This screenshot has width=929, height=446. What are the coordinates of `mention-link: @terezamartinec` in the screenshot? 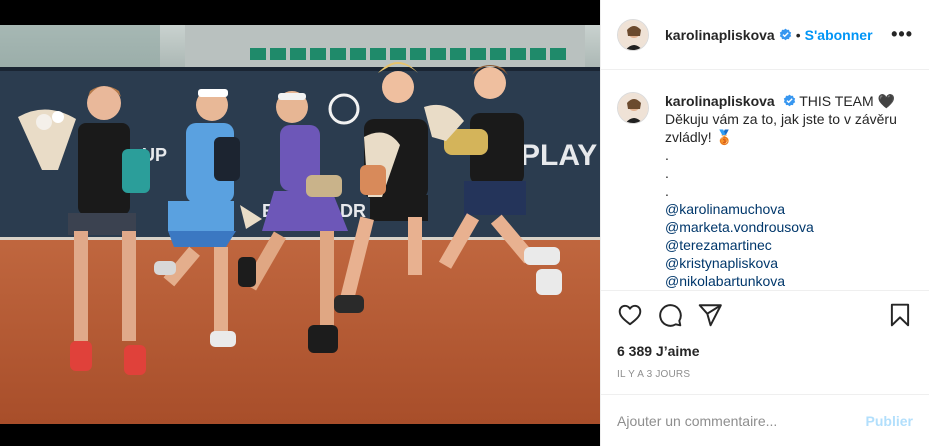 It's located at (789, 245).